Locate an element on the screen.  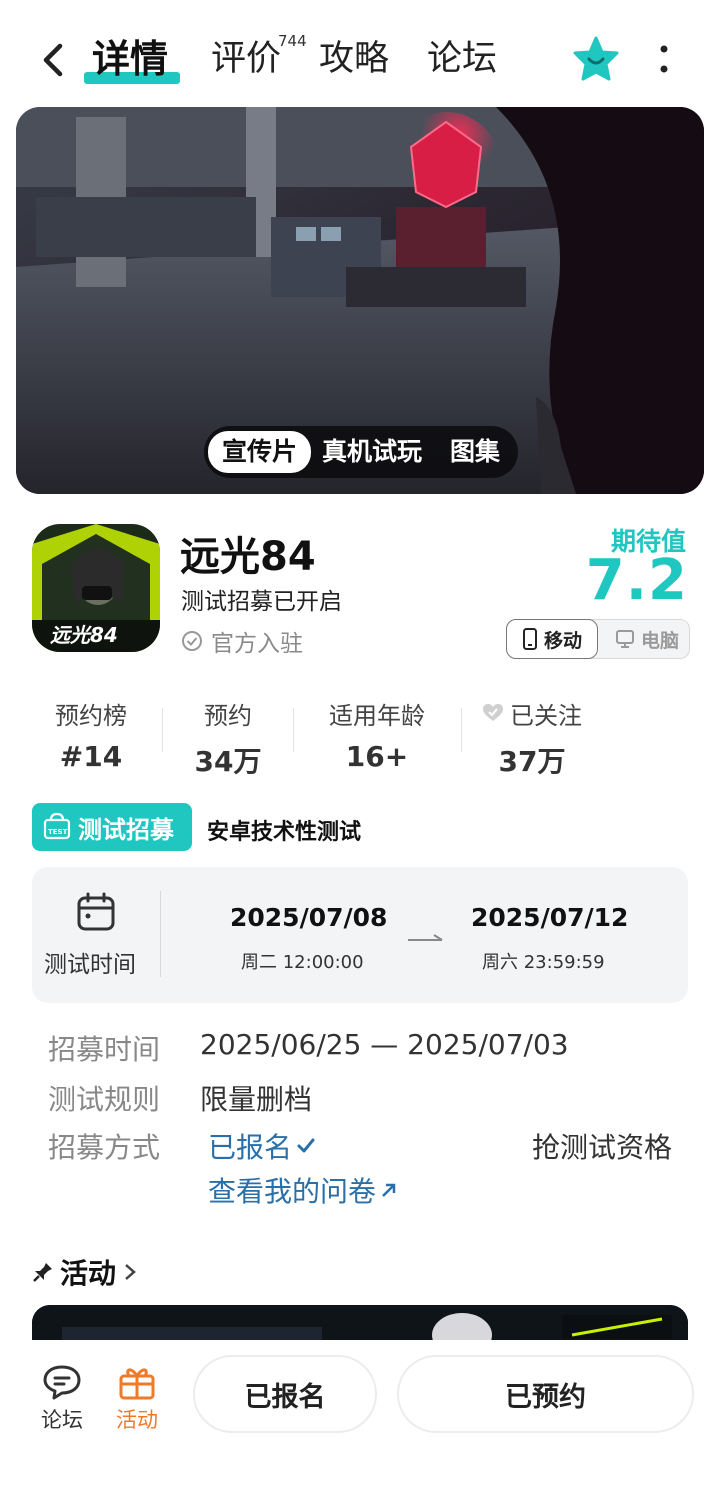
recruit-tag: TEST 测试招募 is located at coordinates (112, 827).